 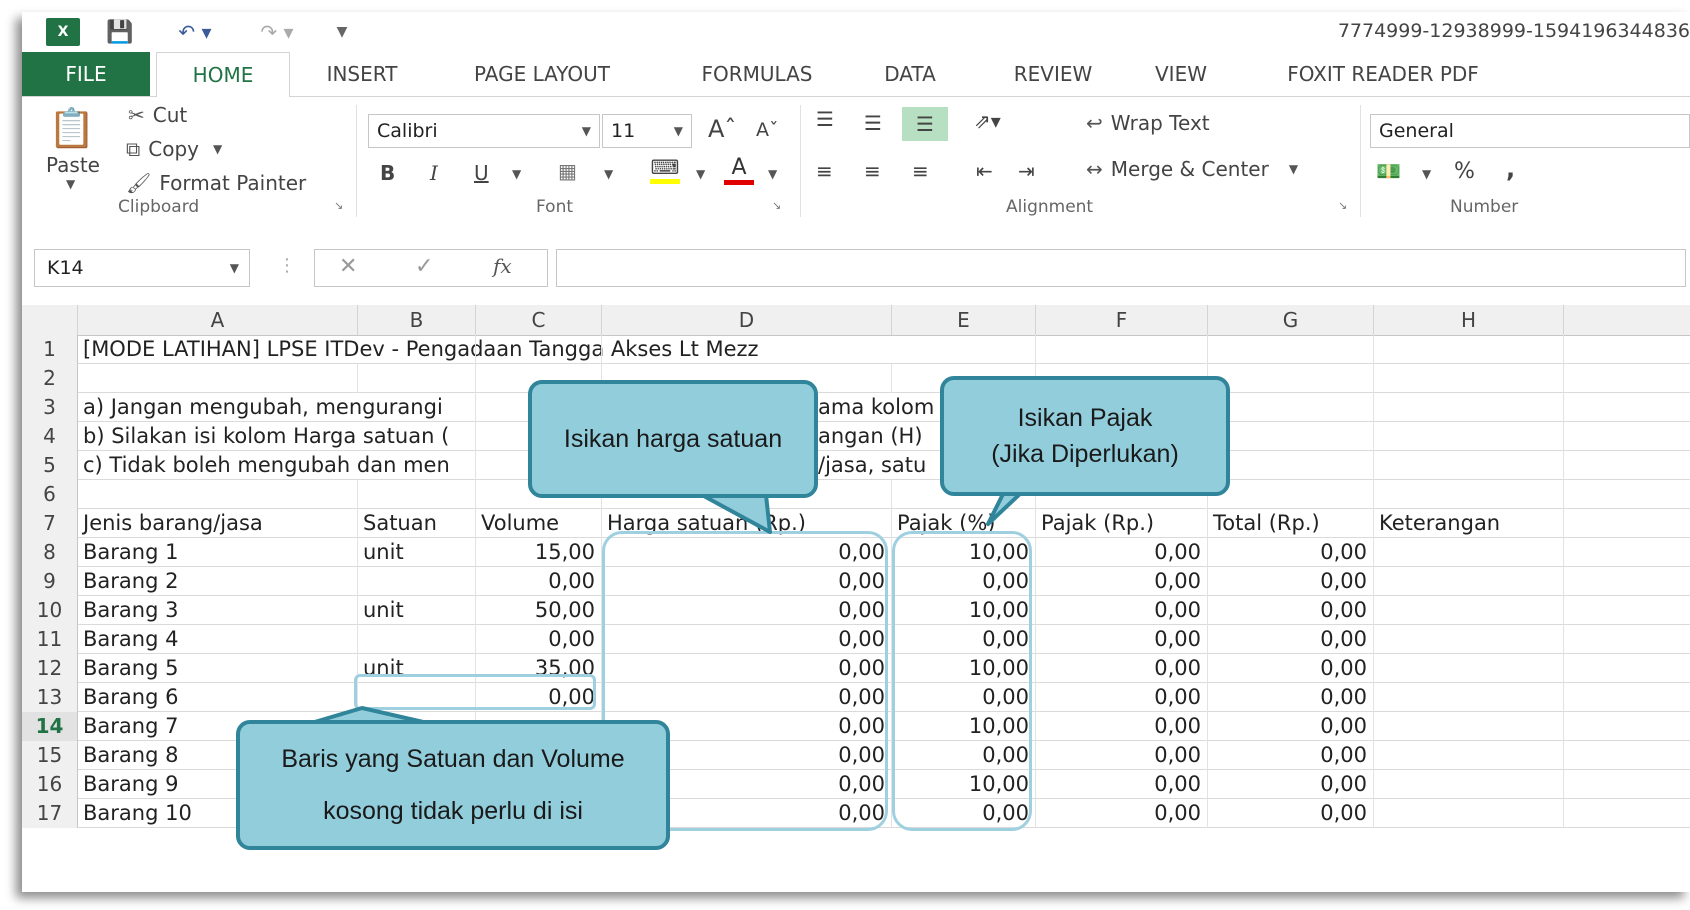 What do you see at coordinates (1085, 417) in the screenshot?
I see `callout-pajak-line1: Isikan Pajak` at bounding box center [1085, 417].